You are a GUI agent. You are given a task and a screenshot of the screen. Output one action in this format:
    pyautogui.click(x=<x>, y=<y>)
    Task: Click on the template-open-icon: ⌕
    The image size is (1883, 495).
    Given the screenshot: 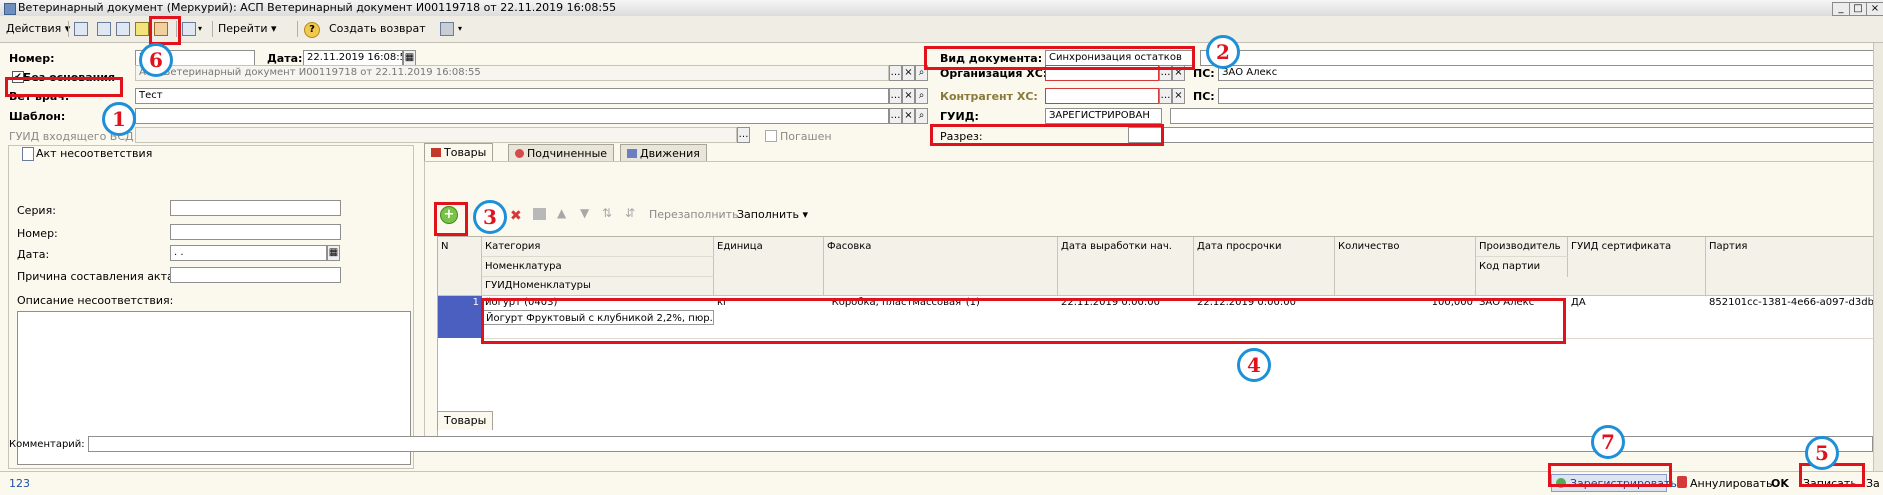 What is the action you would take?
    pyautogui.click(x=921, y=116)
    